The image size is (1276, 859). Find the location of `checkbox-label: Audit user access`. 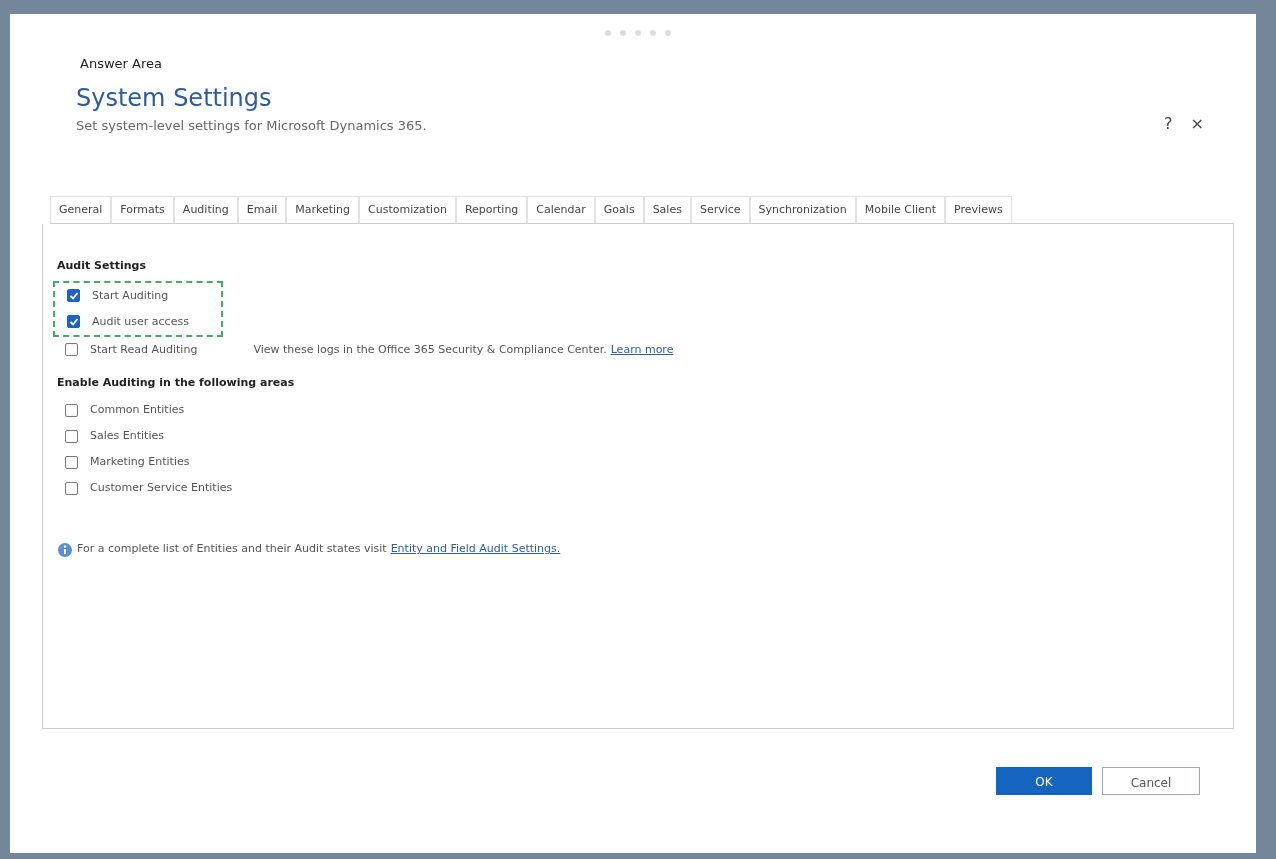

checkbox-label: Audit user access is located at coordinates (140, 321).